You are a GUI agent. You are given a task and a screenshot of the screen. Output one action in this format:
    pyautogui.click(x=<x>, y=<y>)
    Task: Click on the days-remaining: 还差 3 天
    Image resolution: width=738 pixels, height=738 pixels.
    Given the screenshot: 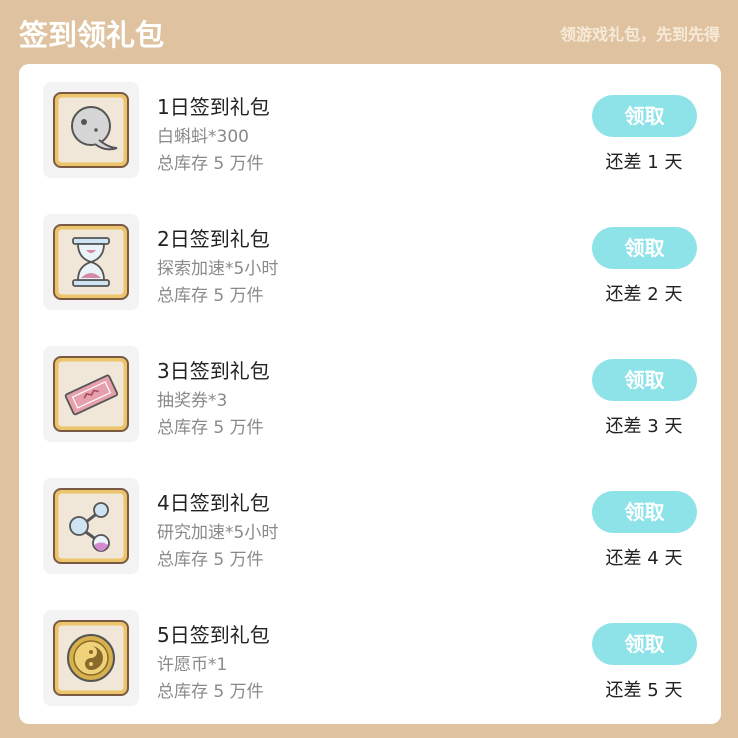 What is the action you would take?
    pyautogui.click(x=644, y=426)
    